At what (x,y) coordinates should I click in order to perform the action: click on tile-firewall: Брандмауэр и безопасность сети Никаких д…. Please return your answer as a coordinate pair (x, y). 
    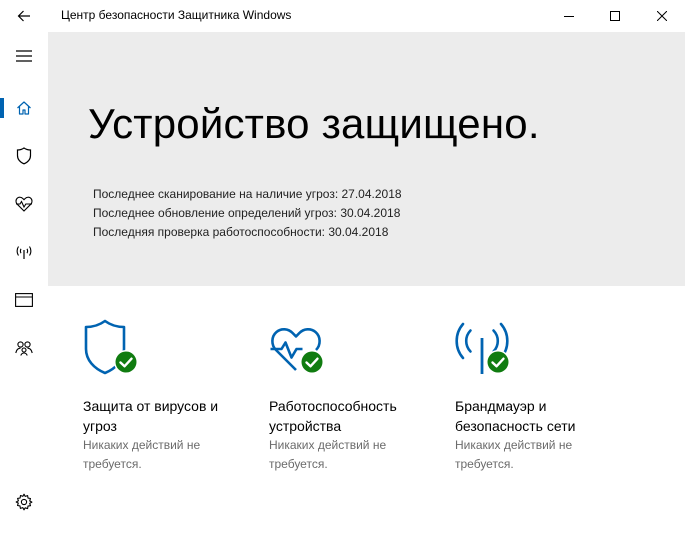
    Looking at the image, I should click on (540, 396).